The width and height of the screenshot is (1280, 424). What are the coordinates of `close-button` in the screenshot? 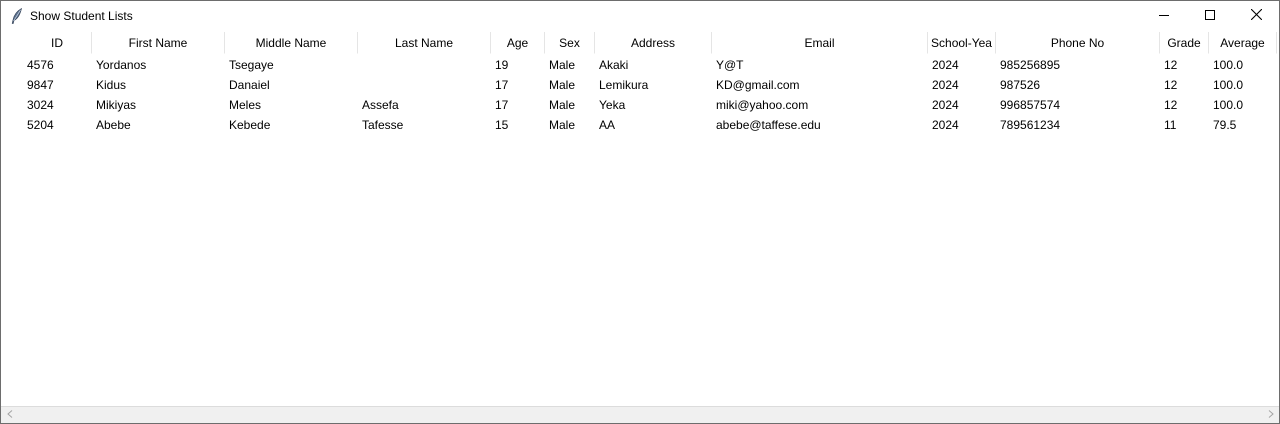 It's located at (1256, 16).